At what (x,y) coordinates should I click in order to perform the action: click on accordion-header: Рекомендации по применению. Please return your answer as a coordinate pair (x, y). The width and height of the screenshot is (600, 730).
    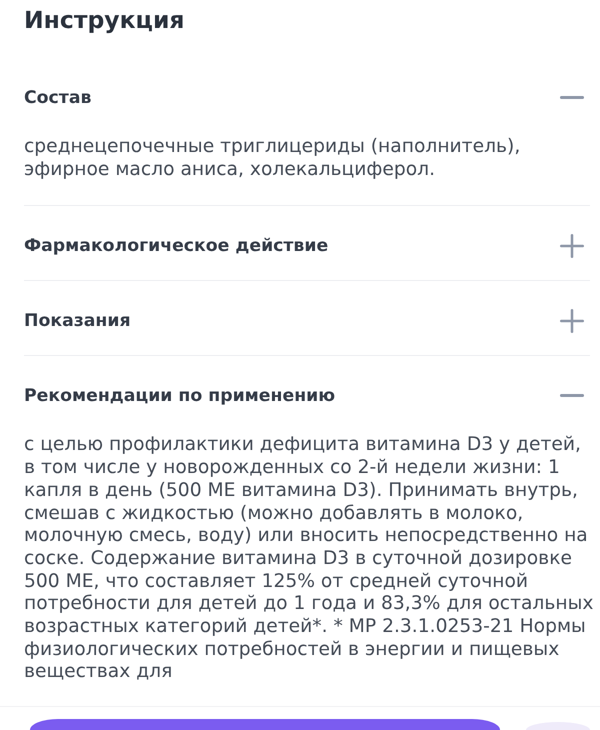
    Looking at the image, I should click on (307, 393).